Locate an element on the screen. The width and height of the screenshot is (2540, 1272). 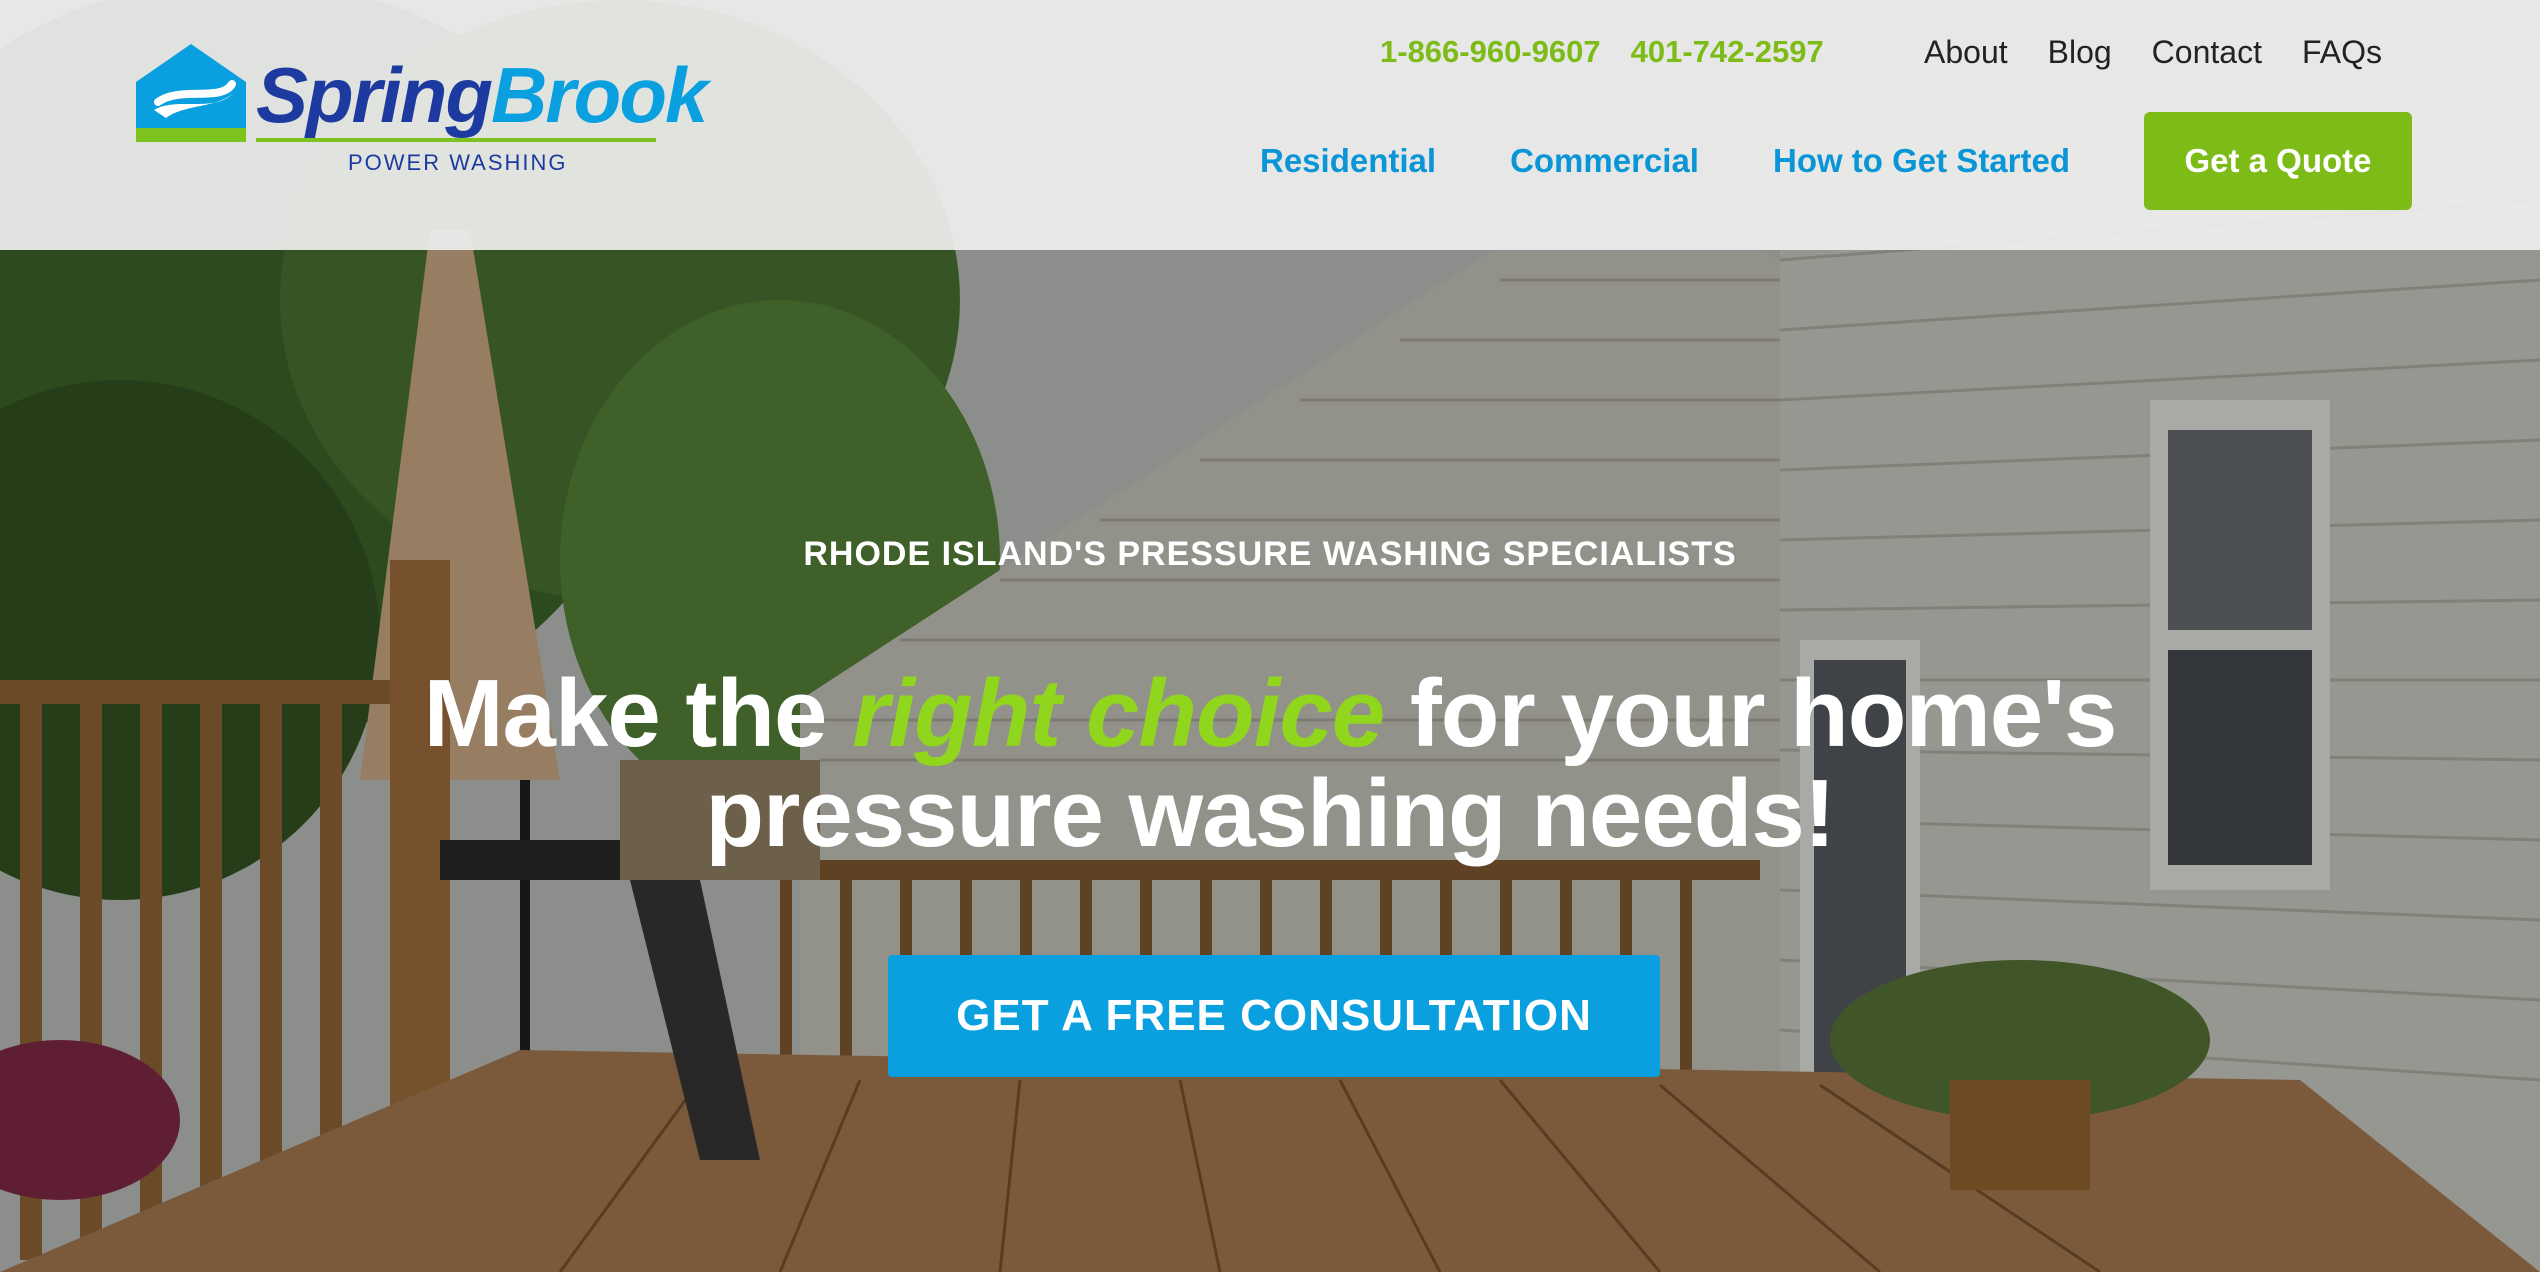
utility-nav: About Blog Contact FAQs is located at coordinates (2153, 52).